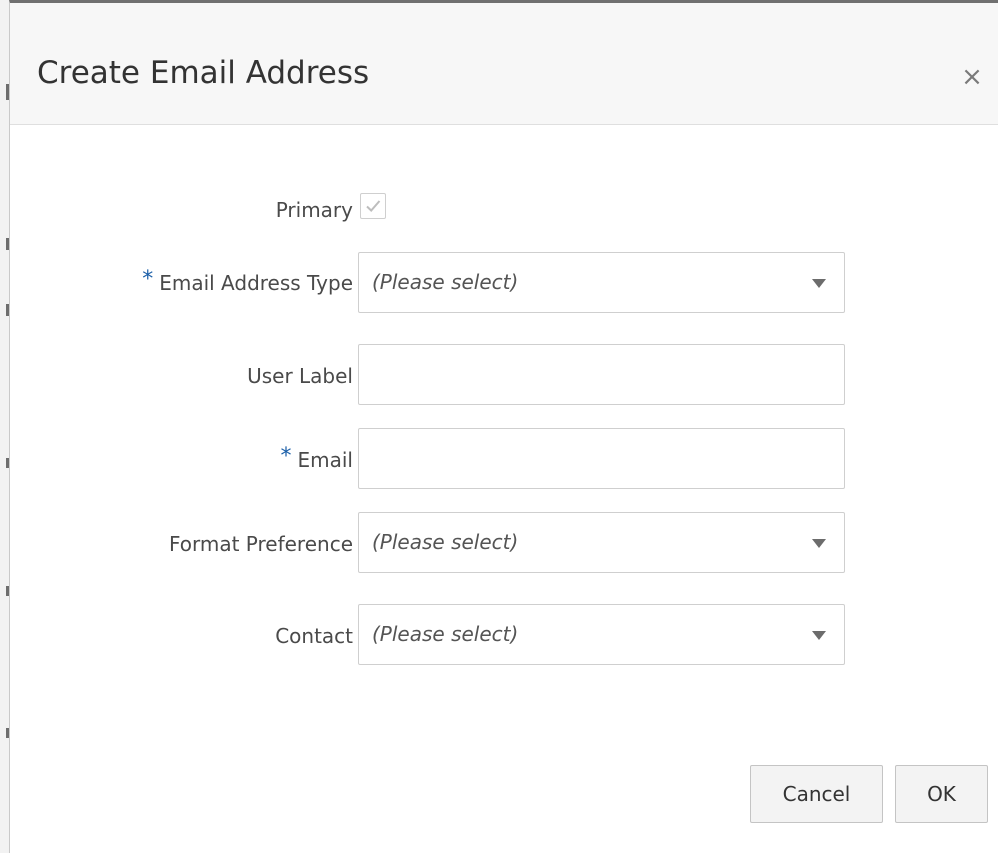 The image size is (998, 853). I want to click on checkmark-icon, so click(373, 206).